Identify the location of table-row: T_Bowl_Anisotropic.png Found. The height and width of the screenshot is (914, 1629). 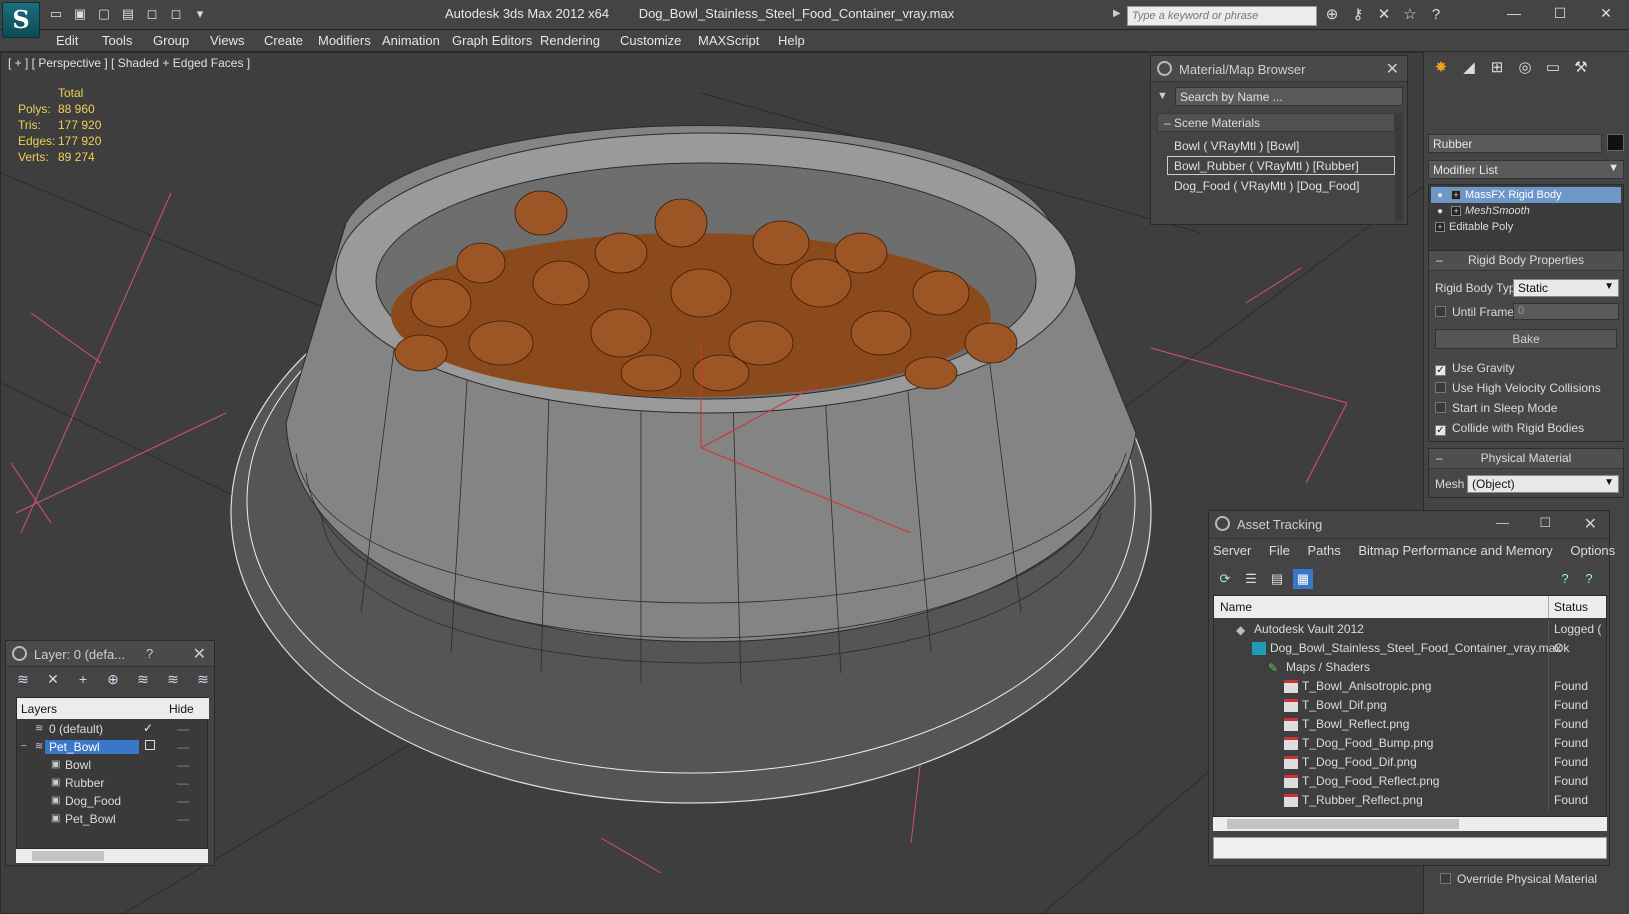
(1410, 686).